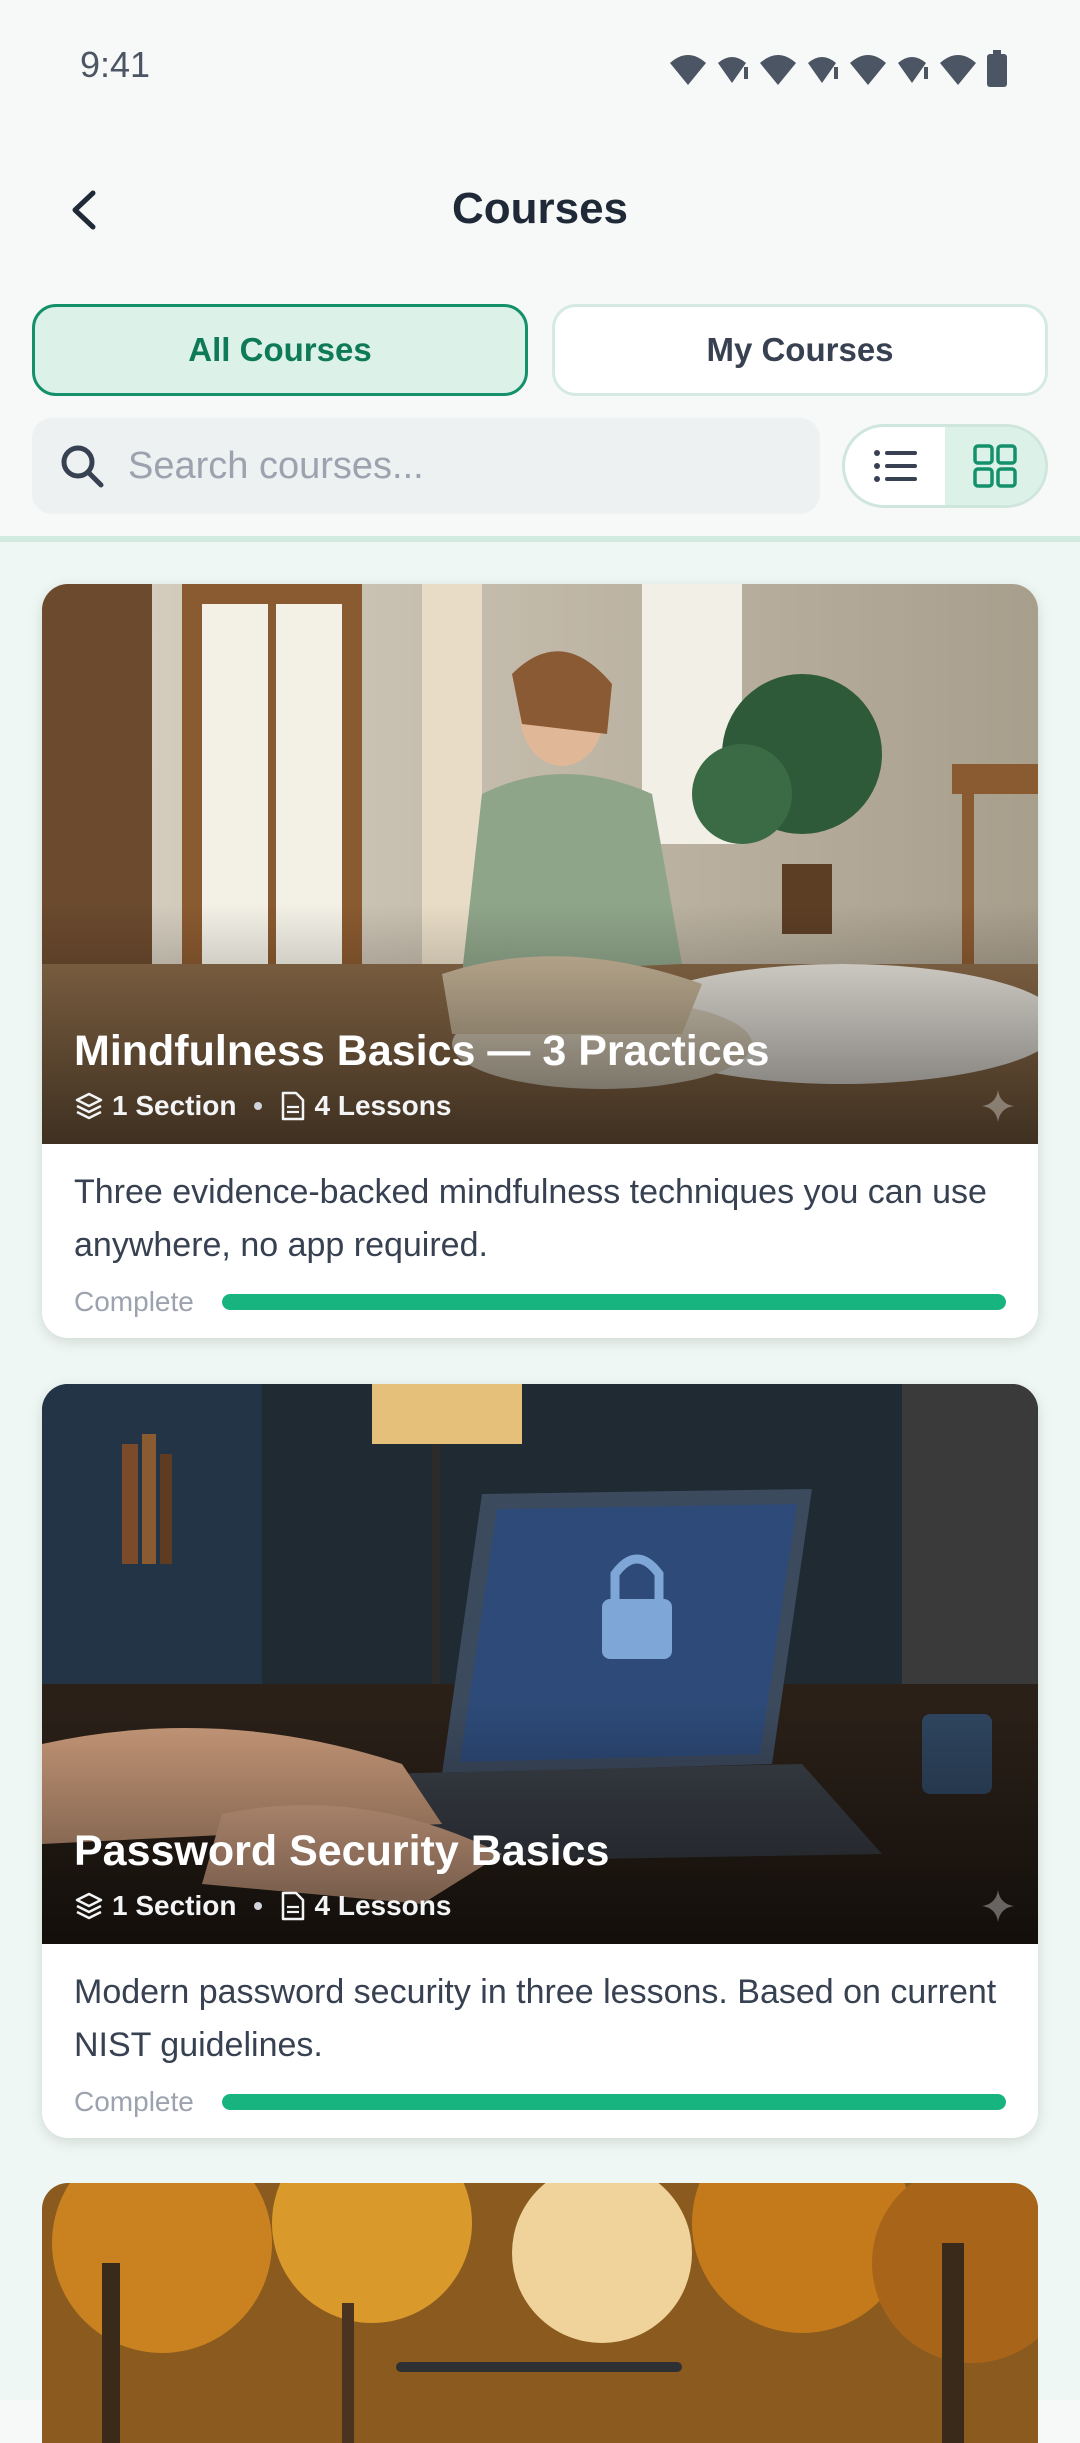 Image resolution: width=1080 pixels, height=2443 pixels. I want to click on signal-icon, so click(958, 70).